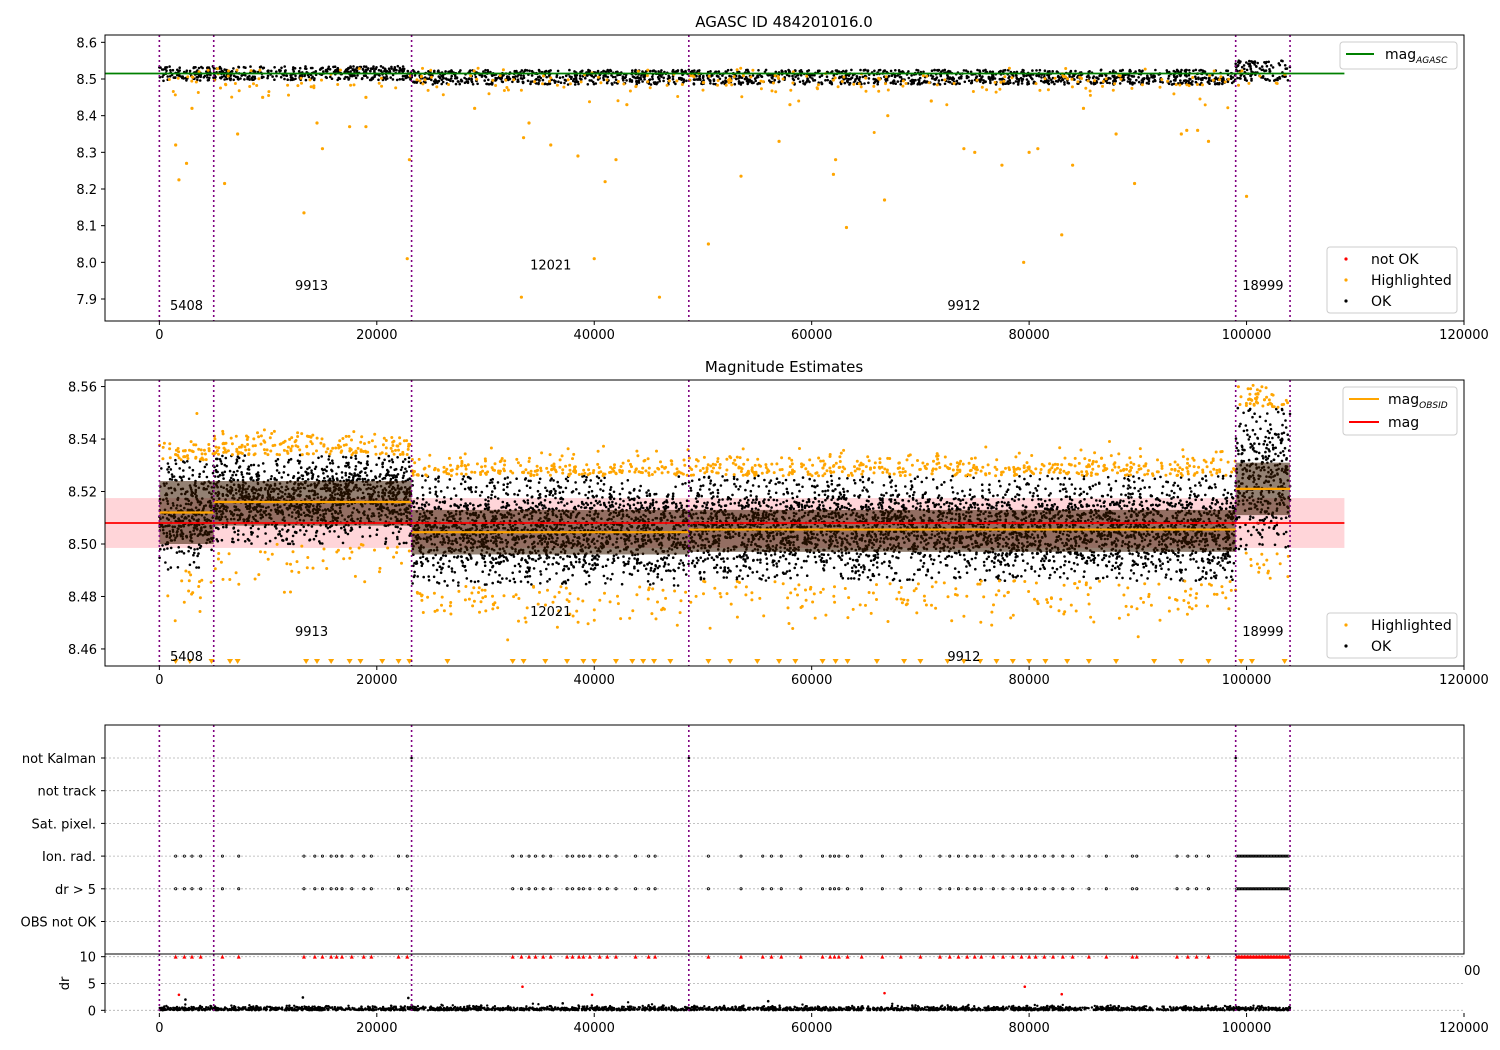 This screenshot has width=1500, height=1050. What do you see at coordinates (1392, 280) in the screenshot?
I see `agasc-legend-status: not OK Highlighted OK` at bounding box center [1392, 280].